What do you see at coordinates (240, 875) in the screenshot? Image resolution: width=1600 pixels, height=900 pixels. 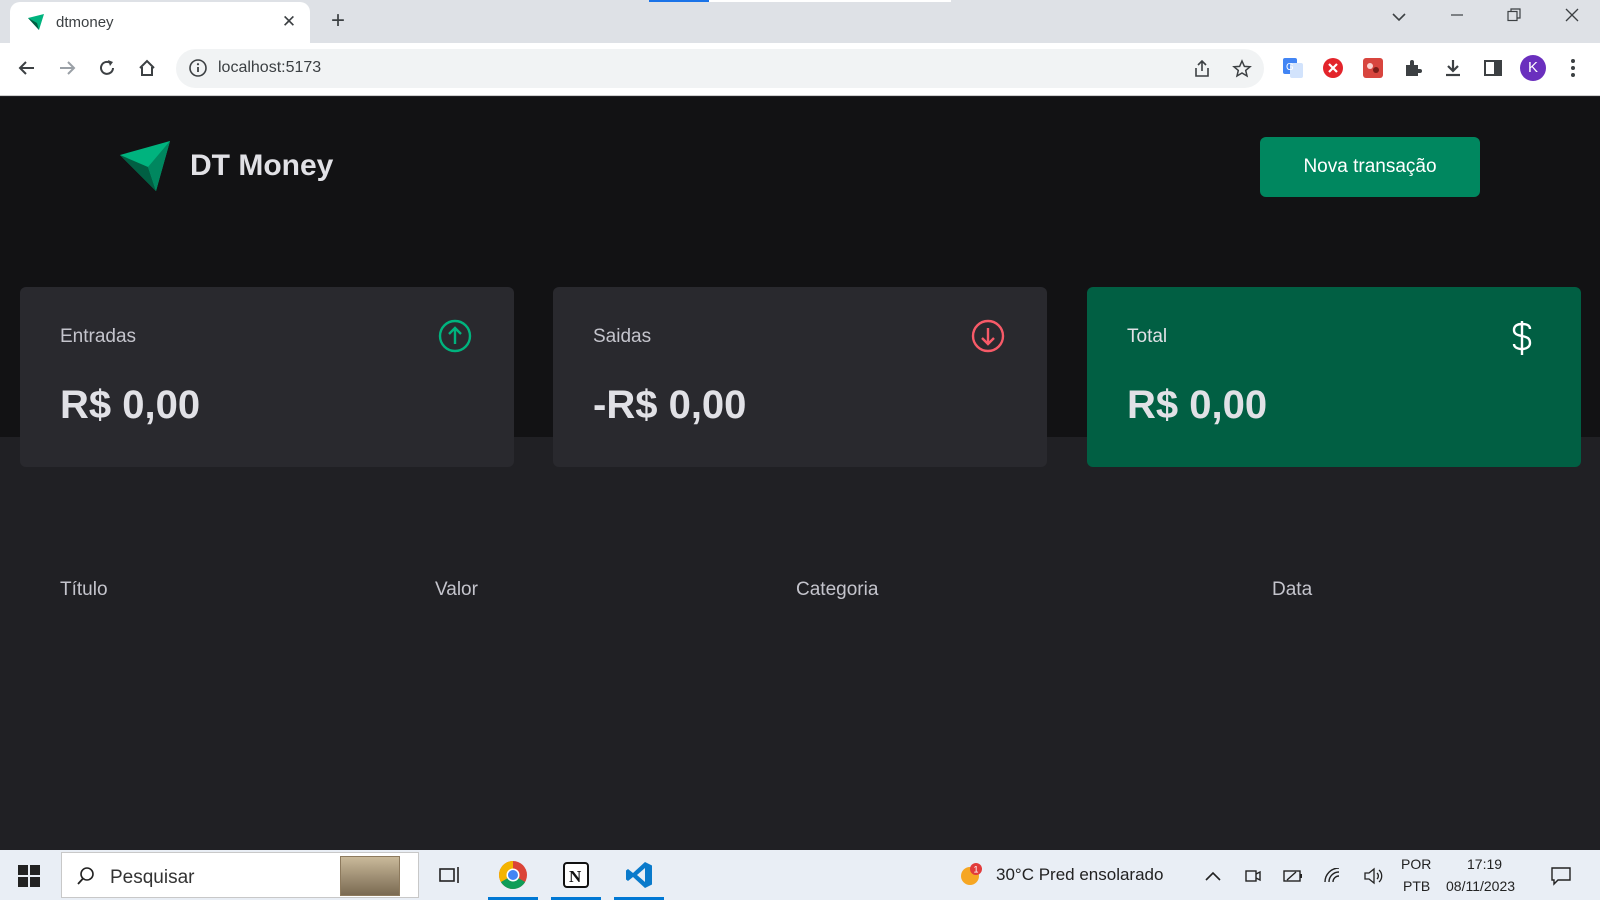 I see `taskbar-search: Pesquisar` at bounding box center [240, 875].